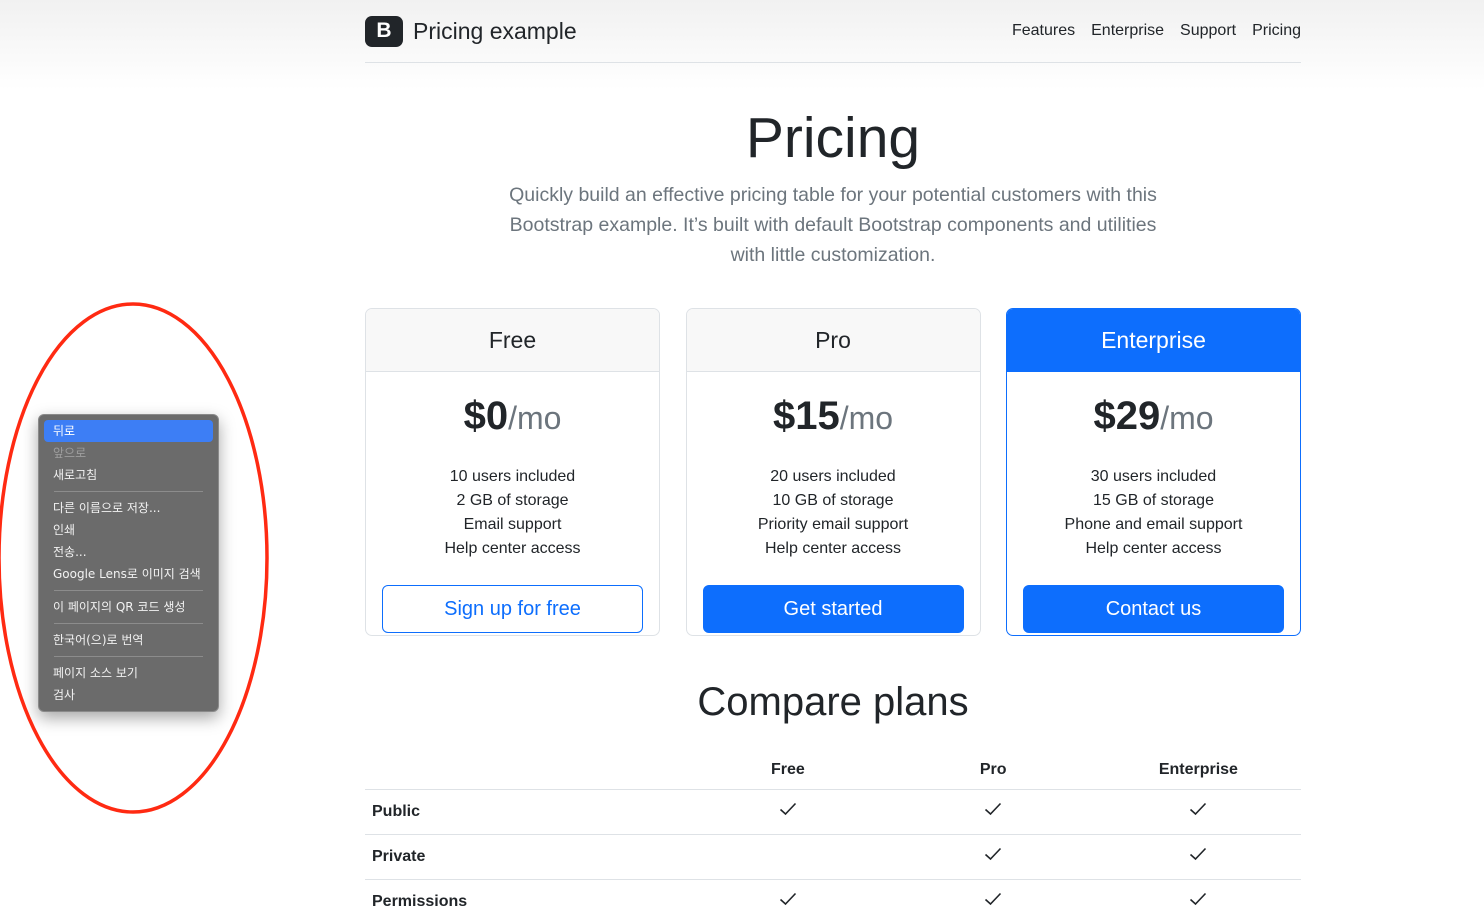 The image size is (1484, 924). I want to click on table-header: Free, so click(788, 768).